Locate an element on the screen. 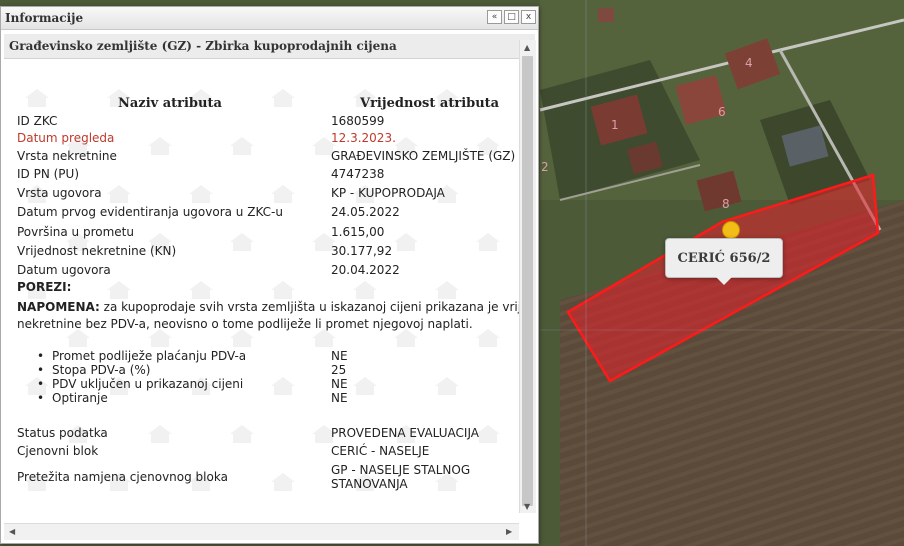 The height and width of the screenshot is (546, 904). attr-value: GRAĐEVINSKO ZEMLJIŠTE (GZ) is located at coordinates (423, 156).